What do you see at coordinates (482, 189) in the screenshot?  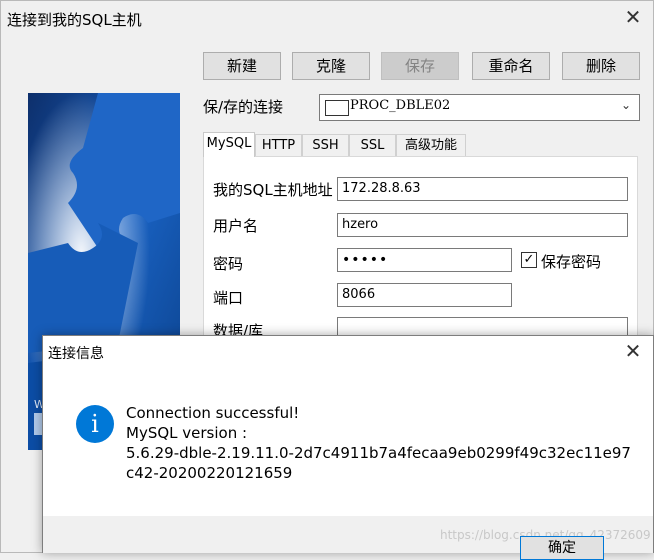 I see `host-input: 172.28.8.63` at bounding box center [482, 189].